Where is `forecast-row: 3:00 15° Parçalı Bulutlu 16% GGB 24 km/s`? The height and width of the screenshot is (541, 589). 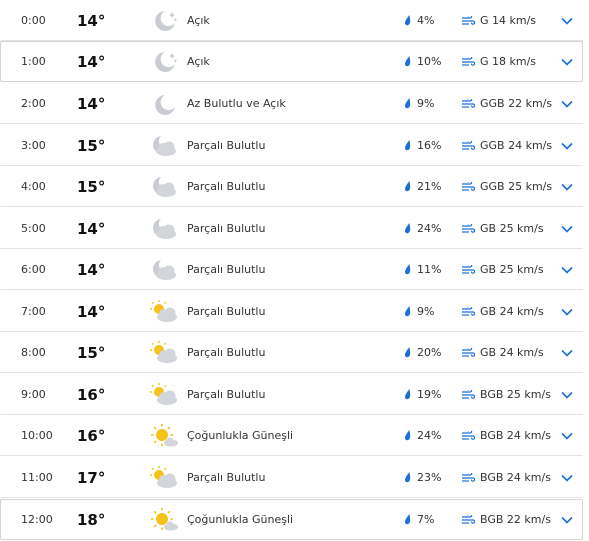
forecast-row: 3:00 15° Parçalı Bulutlu 16% GGB 24 km/s is located at coordinates (291, 145).